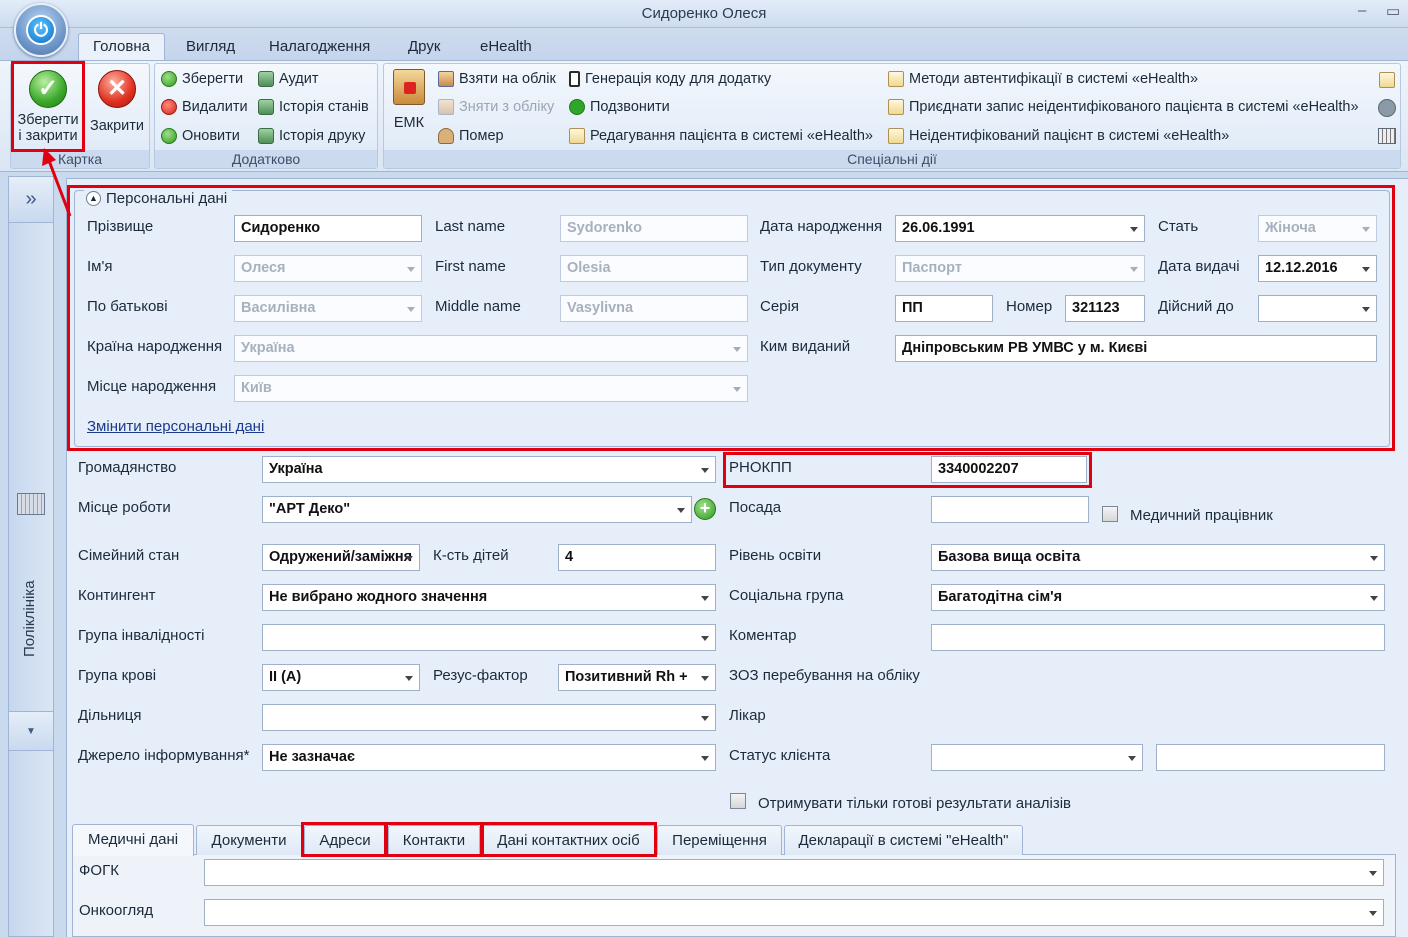  Describe the element at coordinates (944, 308) in the screenshot. I see `series-field: ПП` at that location.